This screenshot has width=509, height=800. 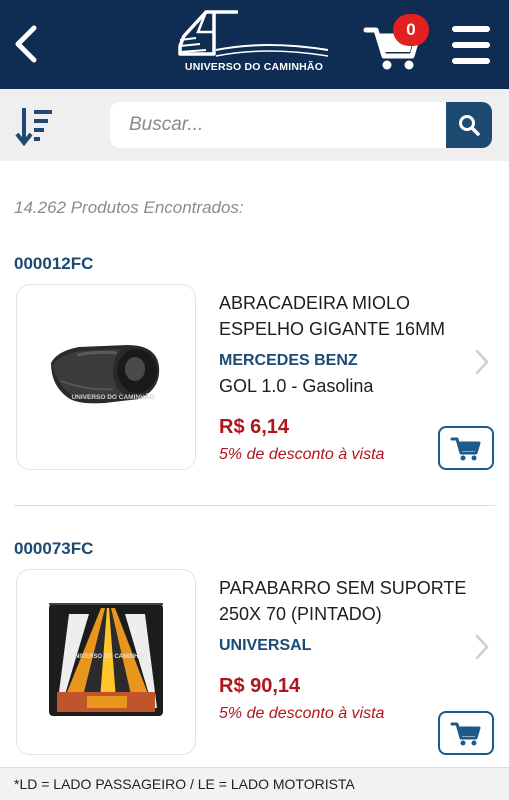 What do you see at coordinates (253, 33) in the screenshot?
I see `truck-logo-icon` at bounding box center [253, 33].